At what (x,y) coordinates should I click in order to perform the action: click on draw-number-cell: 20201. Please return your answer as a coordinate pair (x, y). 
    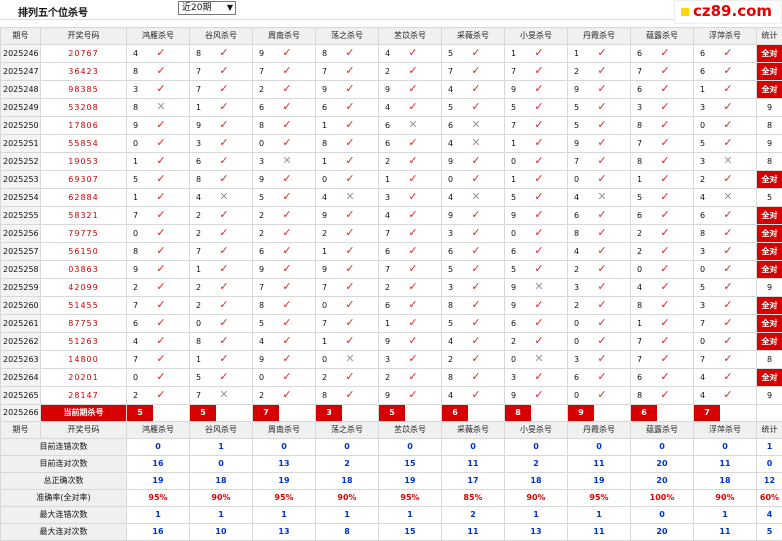
    Looking at the image, I should click on (84, 378).